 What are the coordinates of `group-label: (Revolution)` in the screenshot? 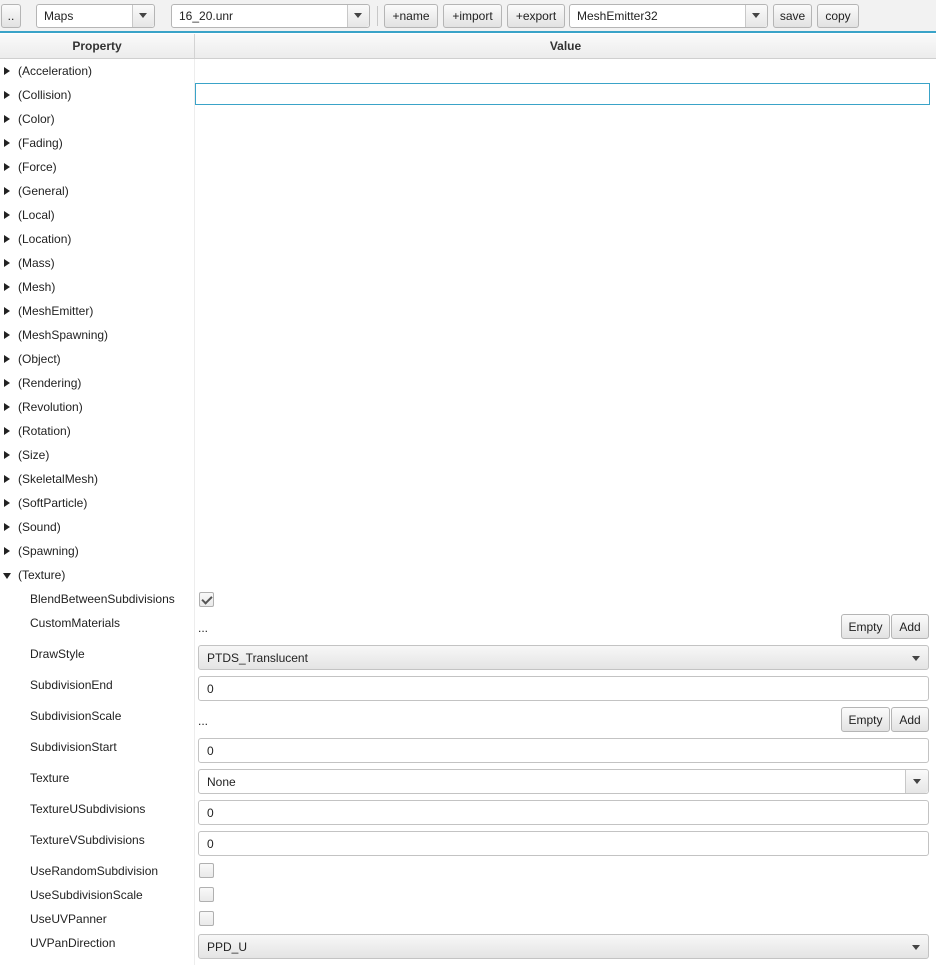 It's located at (50, 407).